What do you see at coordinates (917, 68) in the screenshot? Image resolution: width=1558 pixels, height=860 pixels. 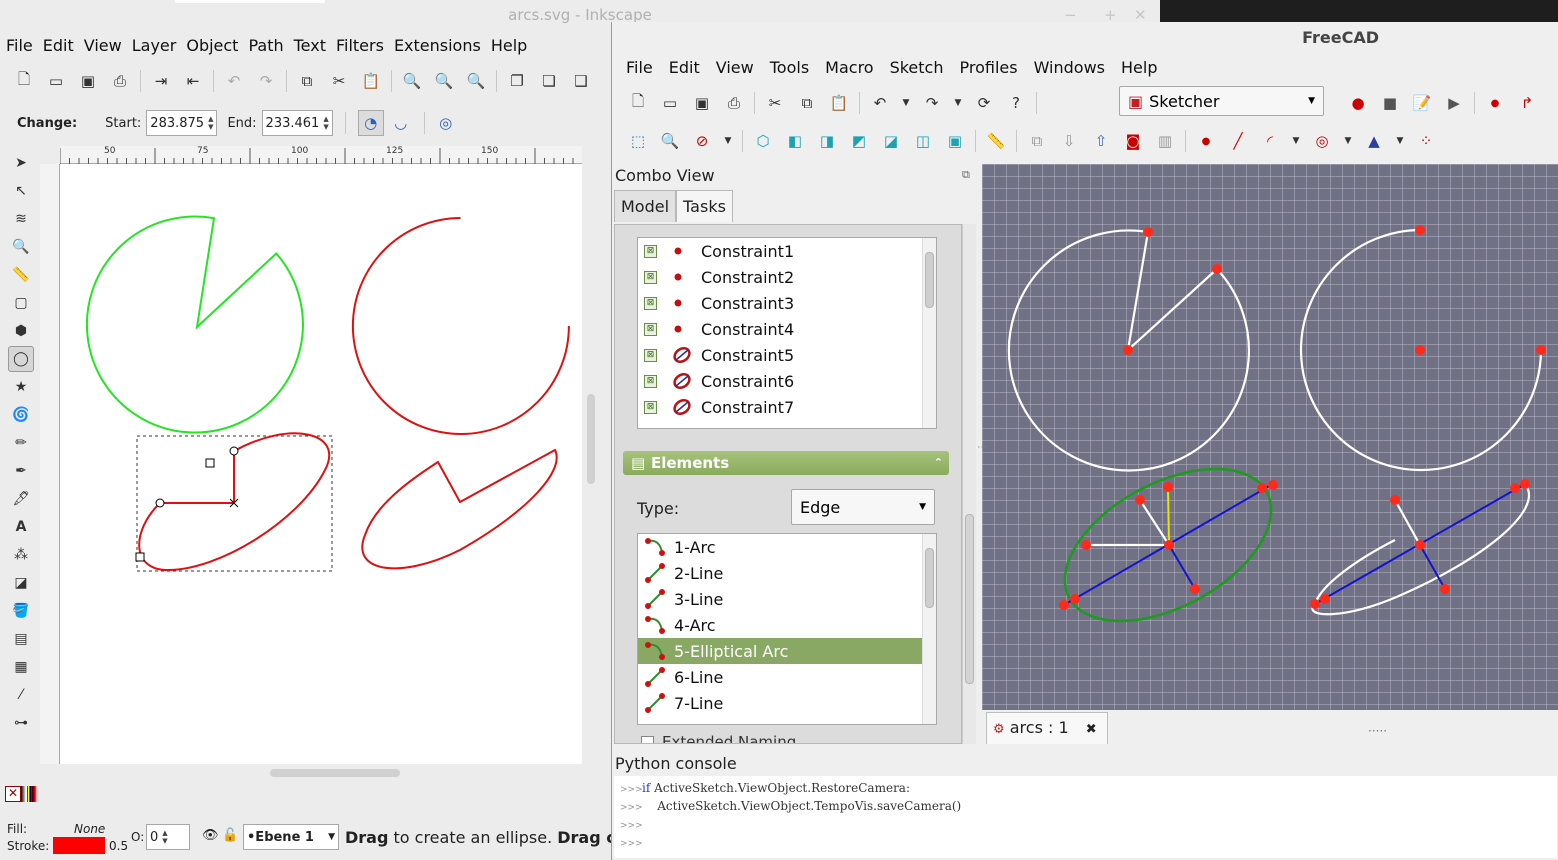 I see `fc-menu-sketch: Sketch` at bounding box center [917, 68].